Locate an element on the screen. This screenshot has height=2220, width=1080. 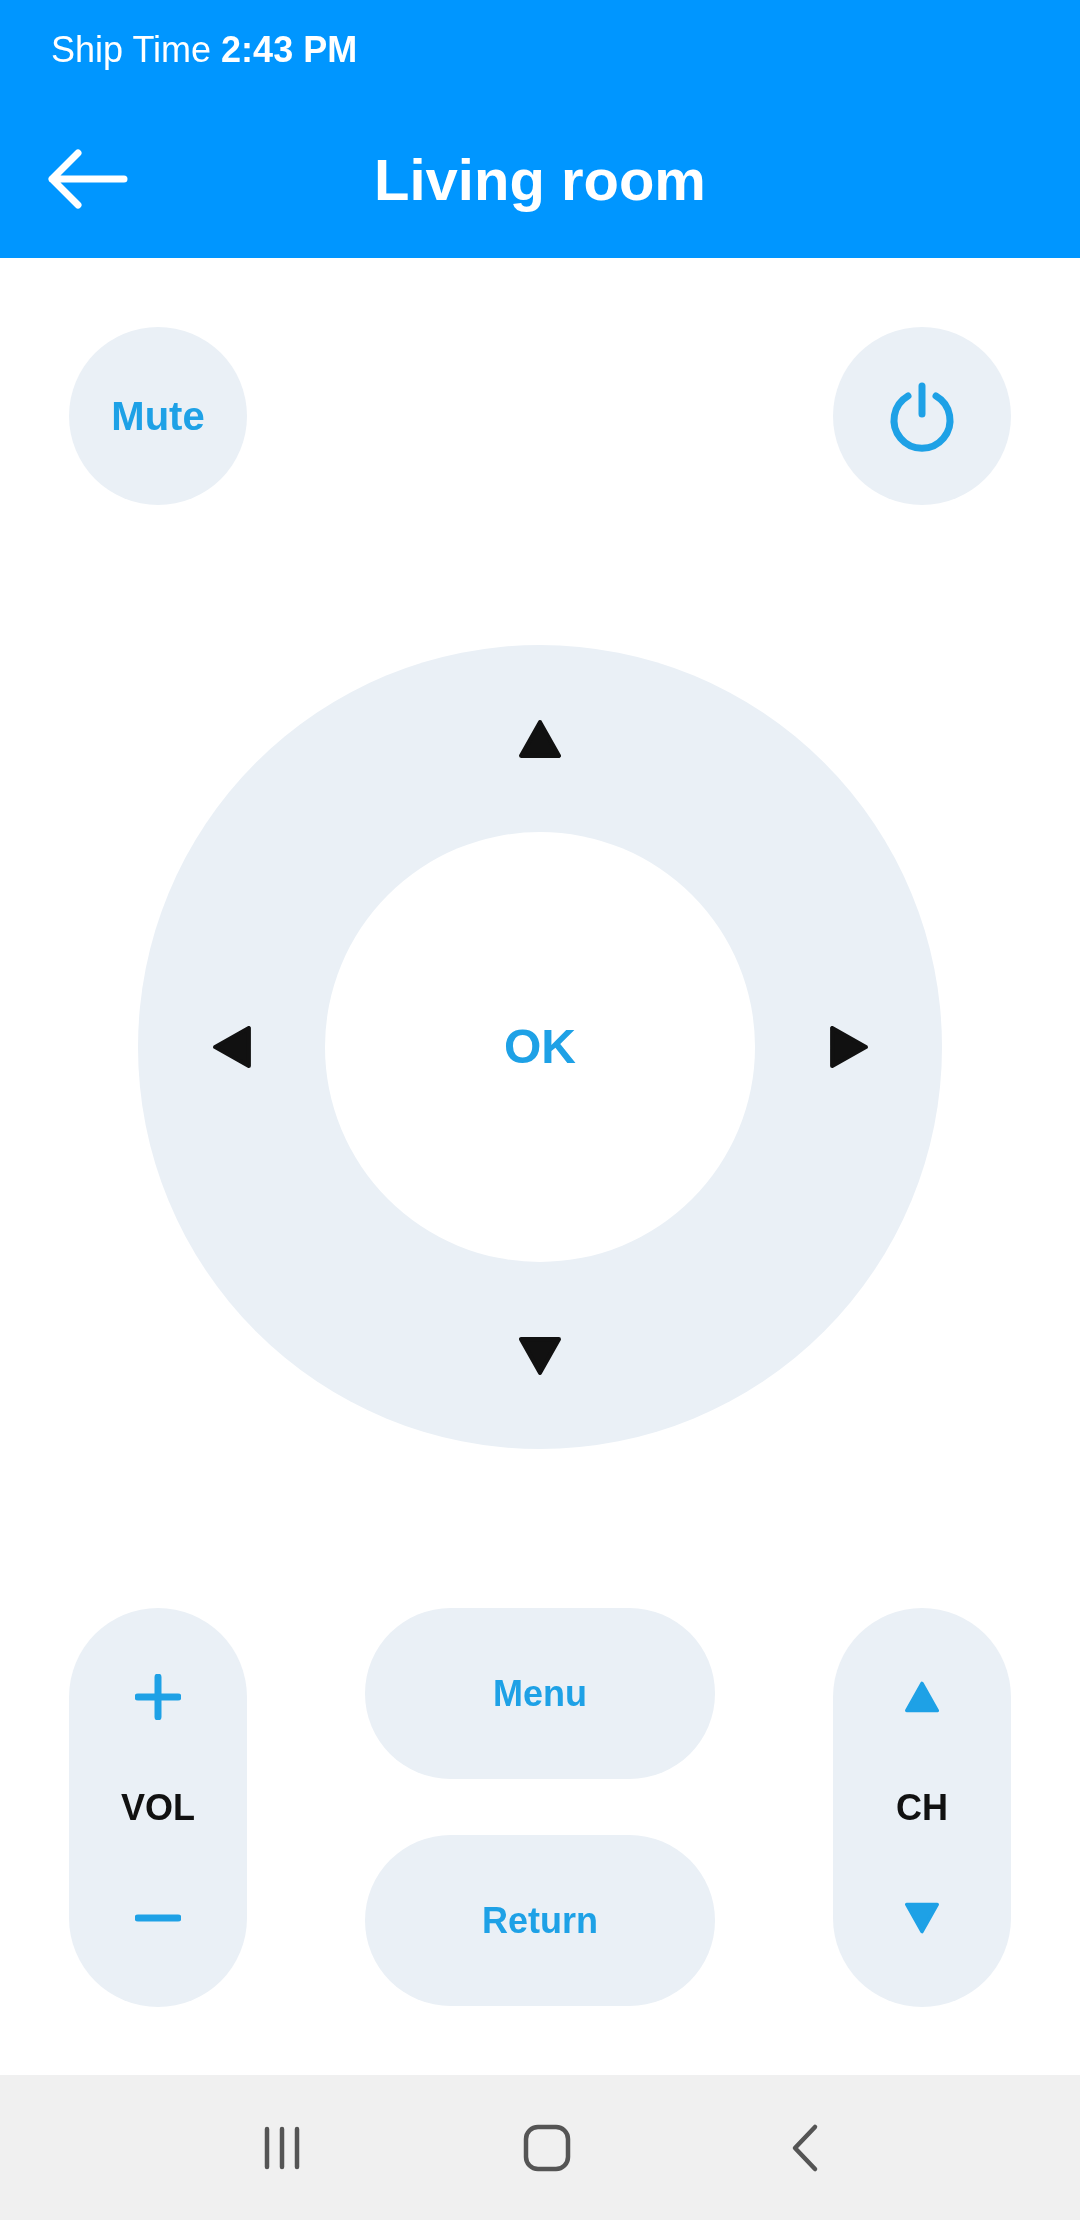
home-icon is located at coordinates (547, 2147).